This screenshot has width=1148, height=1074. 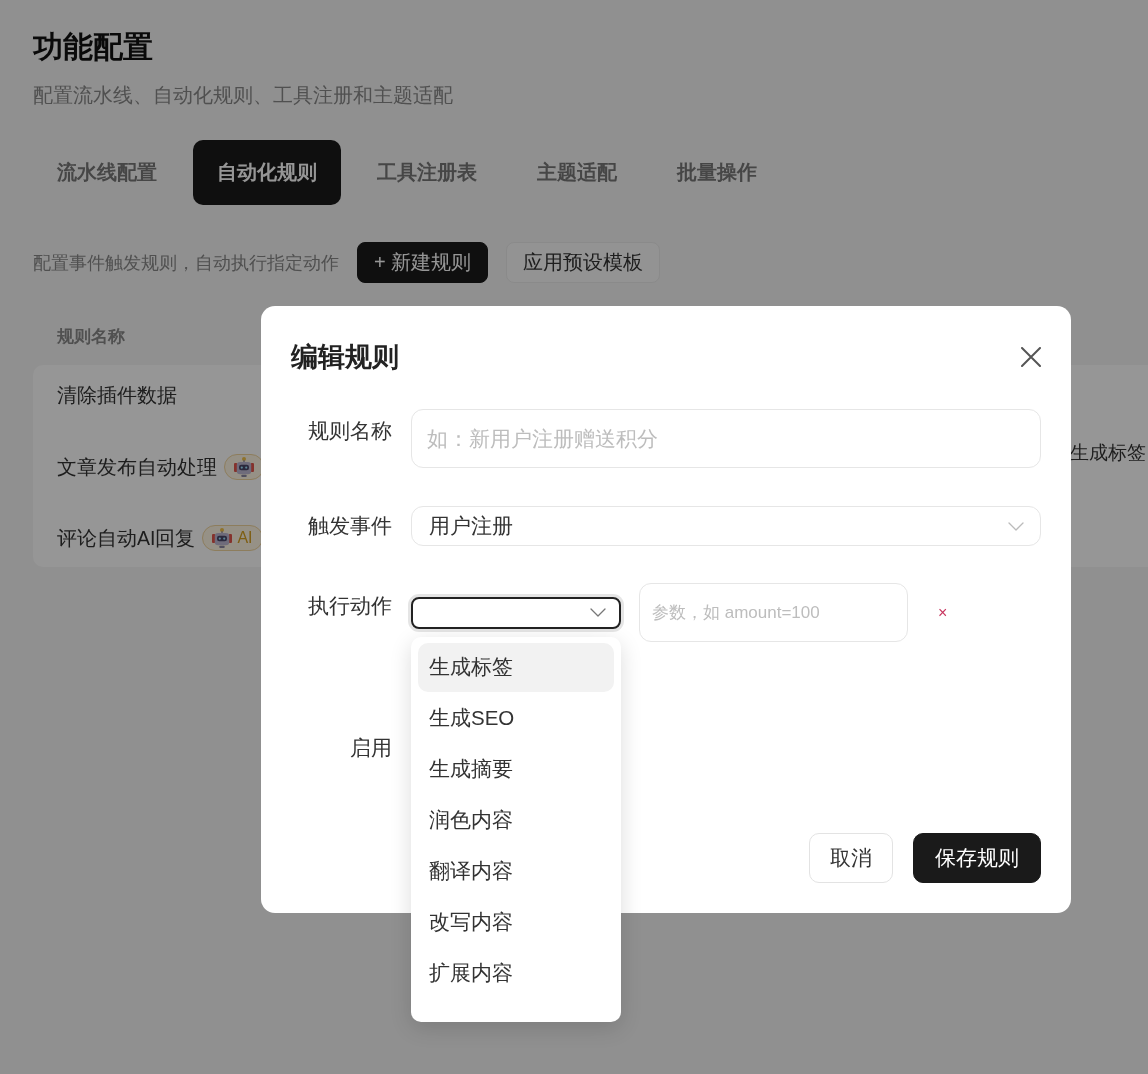 I want to click on save-button: 保存规则, so click(x=977, y=858).